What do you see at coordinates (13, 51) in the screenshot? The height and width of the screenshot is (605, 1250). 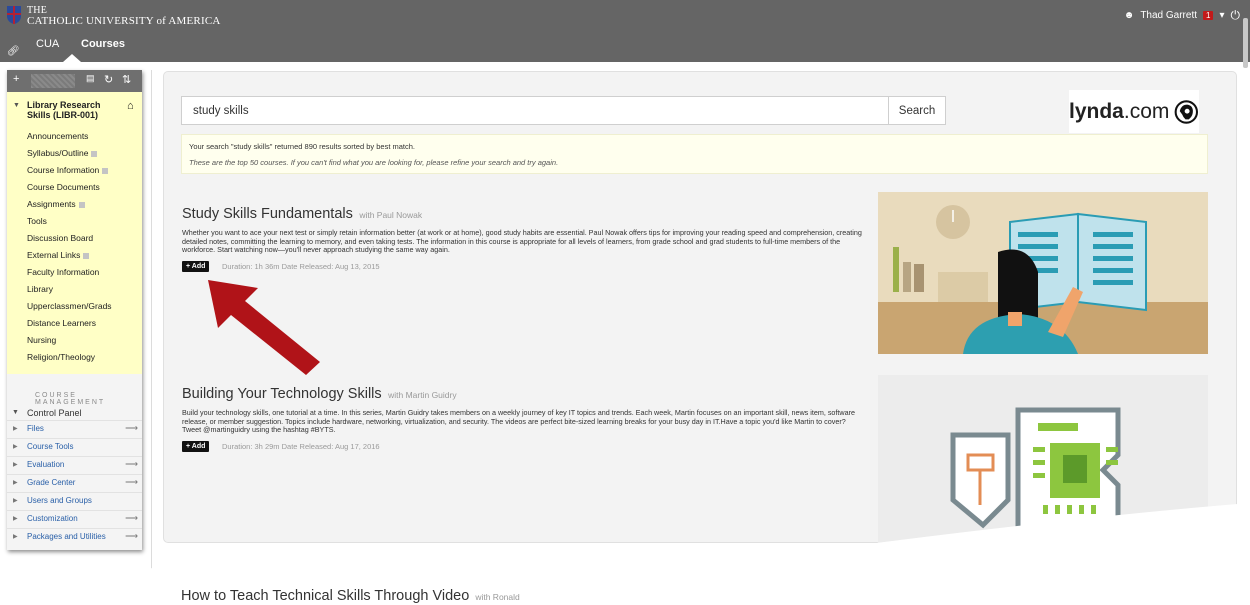 I see `link-icon: 🔗︎` at bounding box center [13, 51].